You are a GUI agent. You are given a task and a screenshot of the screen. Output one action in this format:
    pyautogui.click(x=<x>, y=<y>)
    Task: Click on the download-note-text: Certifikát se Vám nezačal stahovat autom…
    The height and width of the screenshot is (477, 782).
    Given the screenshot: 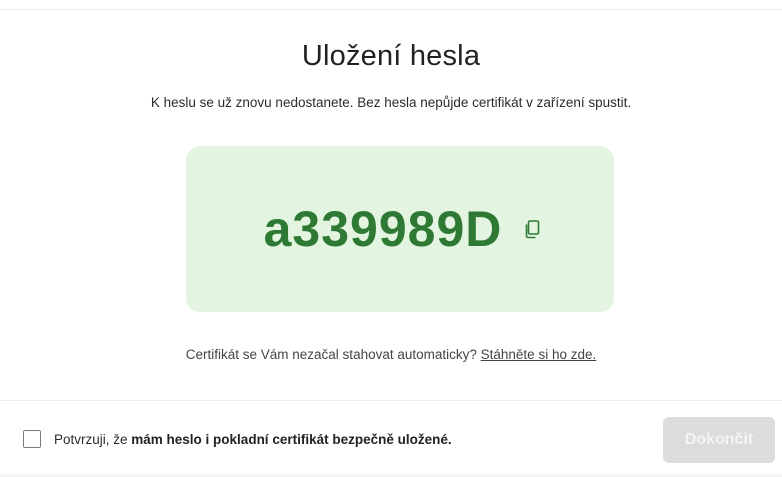 What is the action you would take?
    pyautogui.click(x=333, y=354)
    